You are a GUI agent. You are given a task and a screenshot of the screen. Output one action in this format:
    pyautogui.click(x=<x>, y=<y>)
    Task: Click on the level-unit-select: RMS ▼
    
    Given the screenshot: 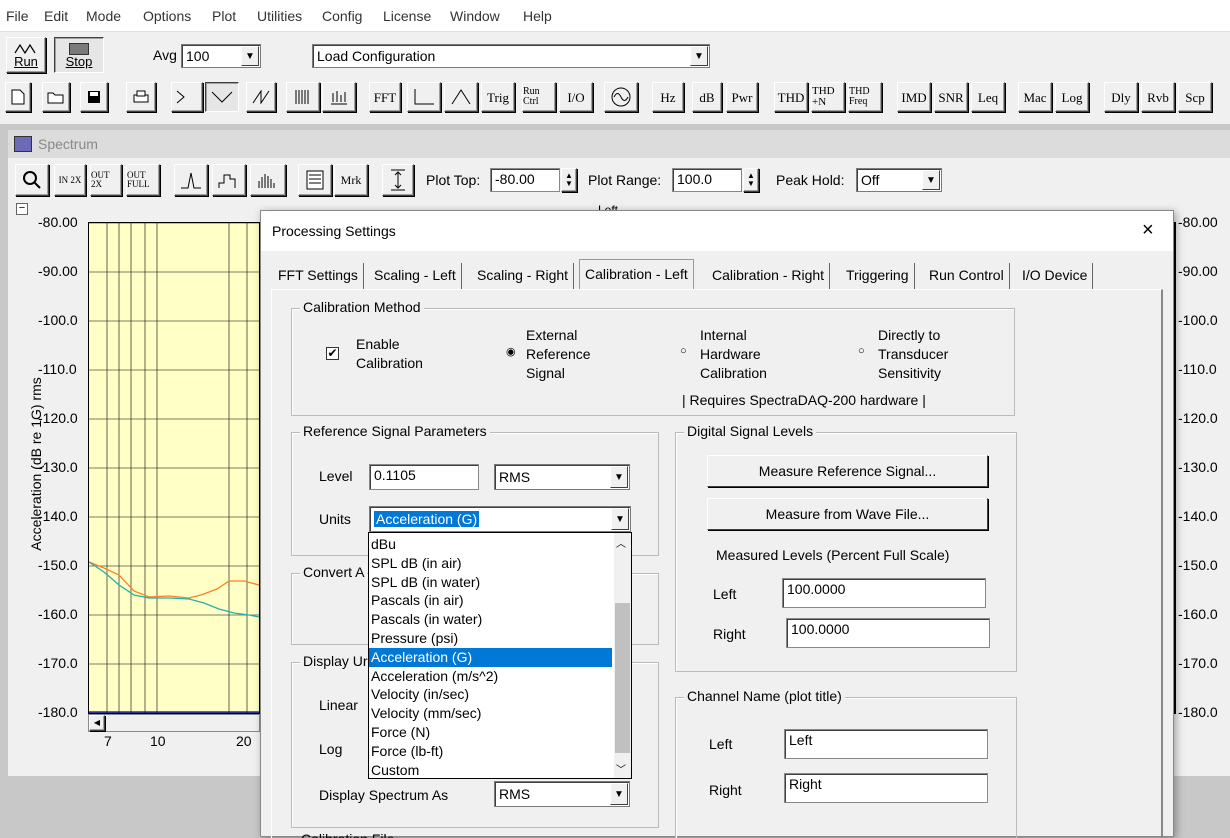 What is the action you would take?
    pyautogui.click(x=562, y=477)
    